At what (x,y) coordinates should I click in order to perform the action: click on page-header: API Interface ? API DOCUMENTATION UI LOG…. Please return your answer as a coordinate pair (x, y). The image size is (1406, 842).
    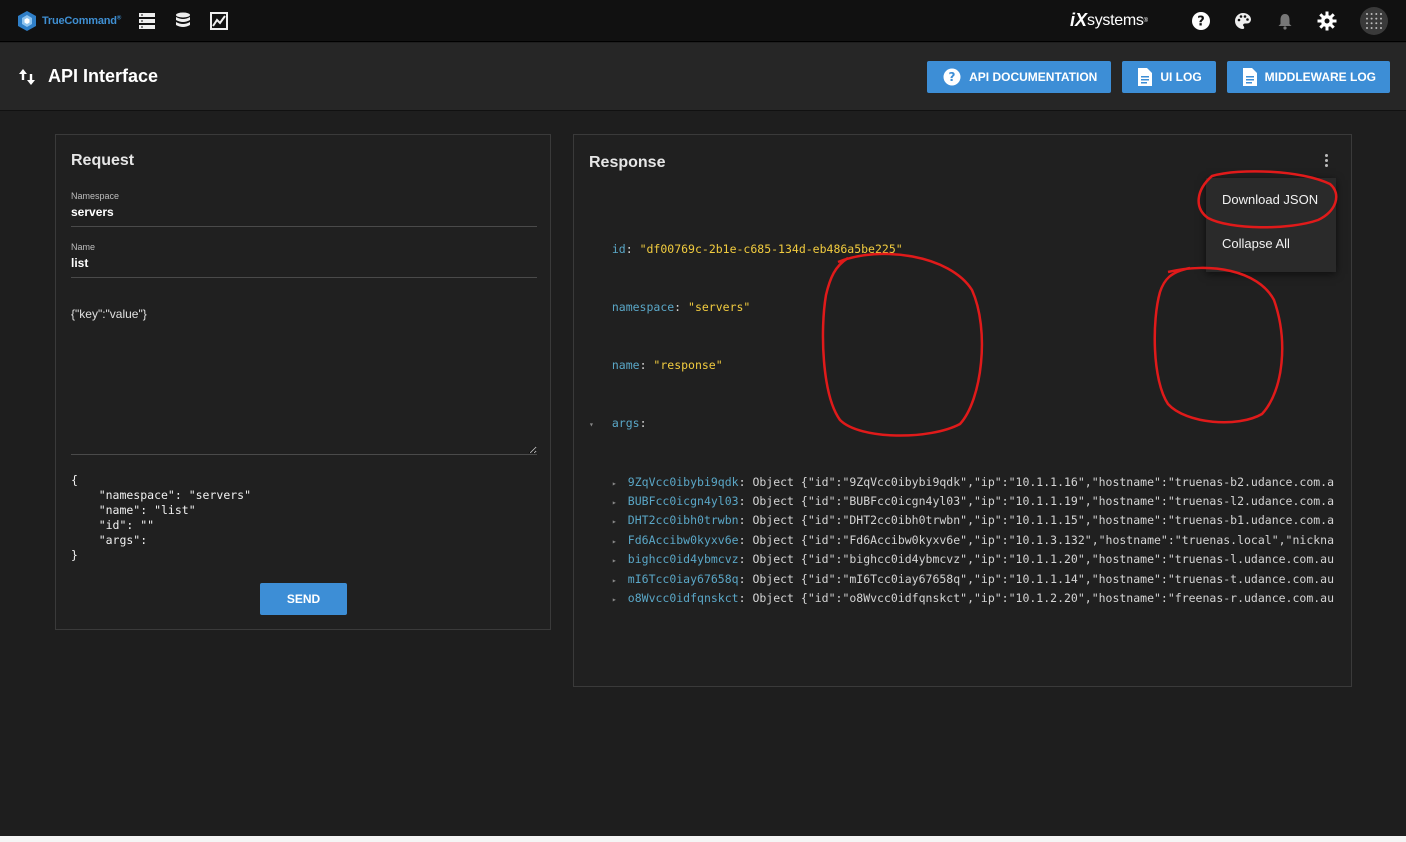
    Looking at the image, I should click on (703, 77).